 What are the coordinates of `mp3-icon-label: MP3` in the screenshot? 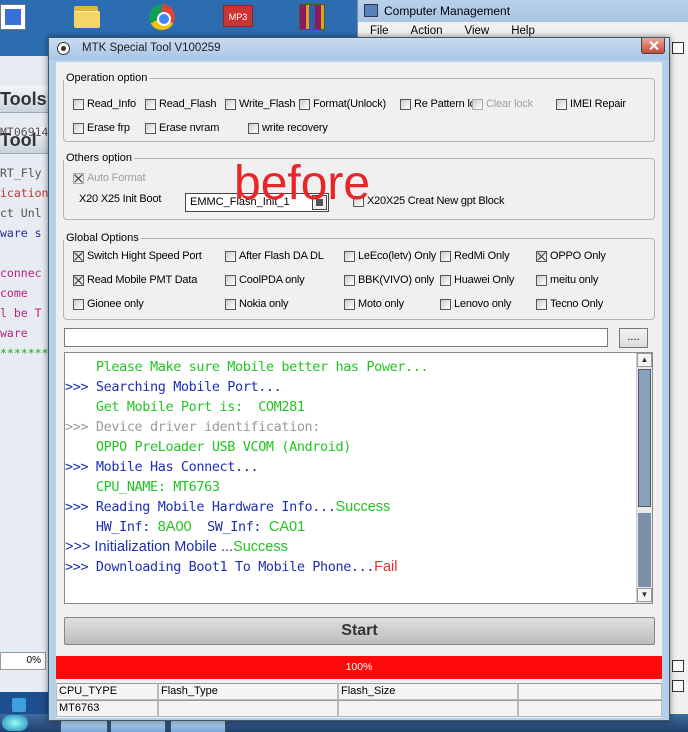 It's located at (238, 16).